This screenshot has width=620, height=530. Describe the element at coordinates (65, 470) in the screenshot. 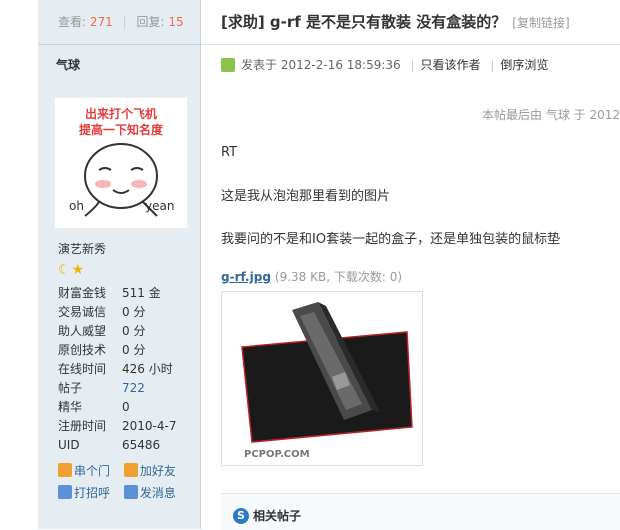

I see `home-icon` at that location.